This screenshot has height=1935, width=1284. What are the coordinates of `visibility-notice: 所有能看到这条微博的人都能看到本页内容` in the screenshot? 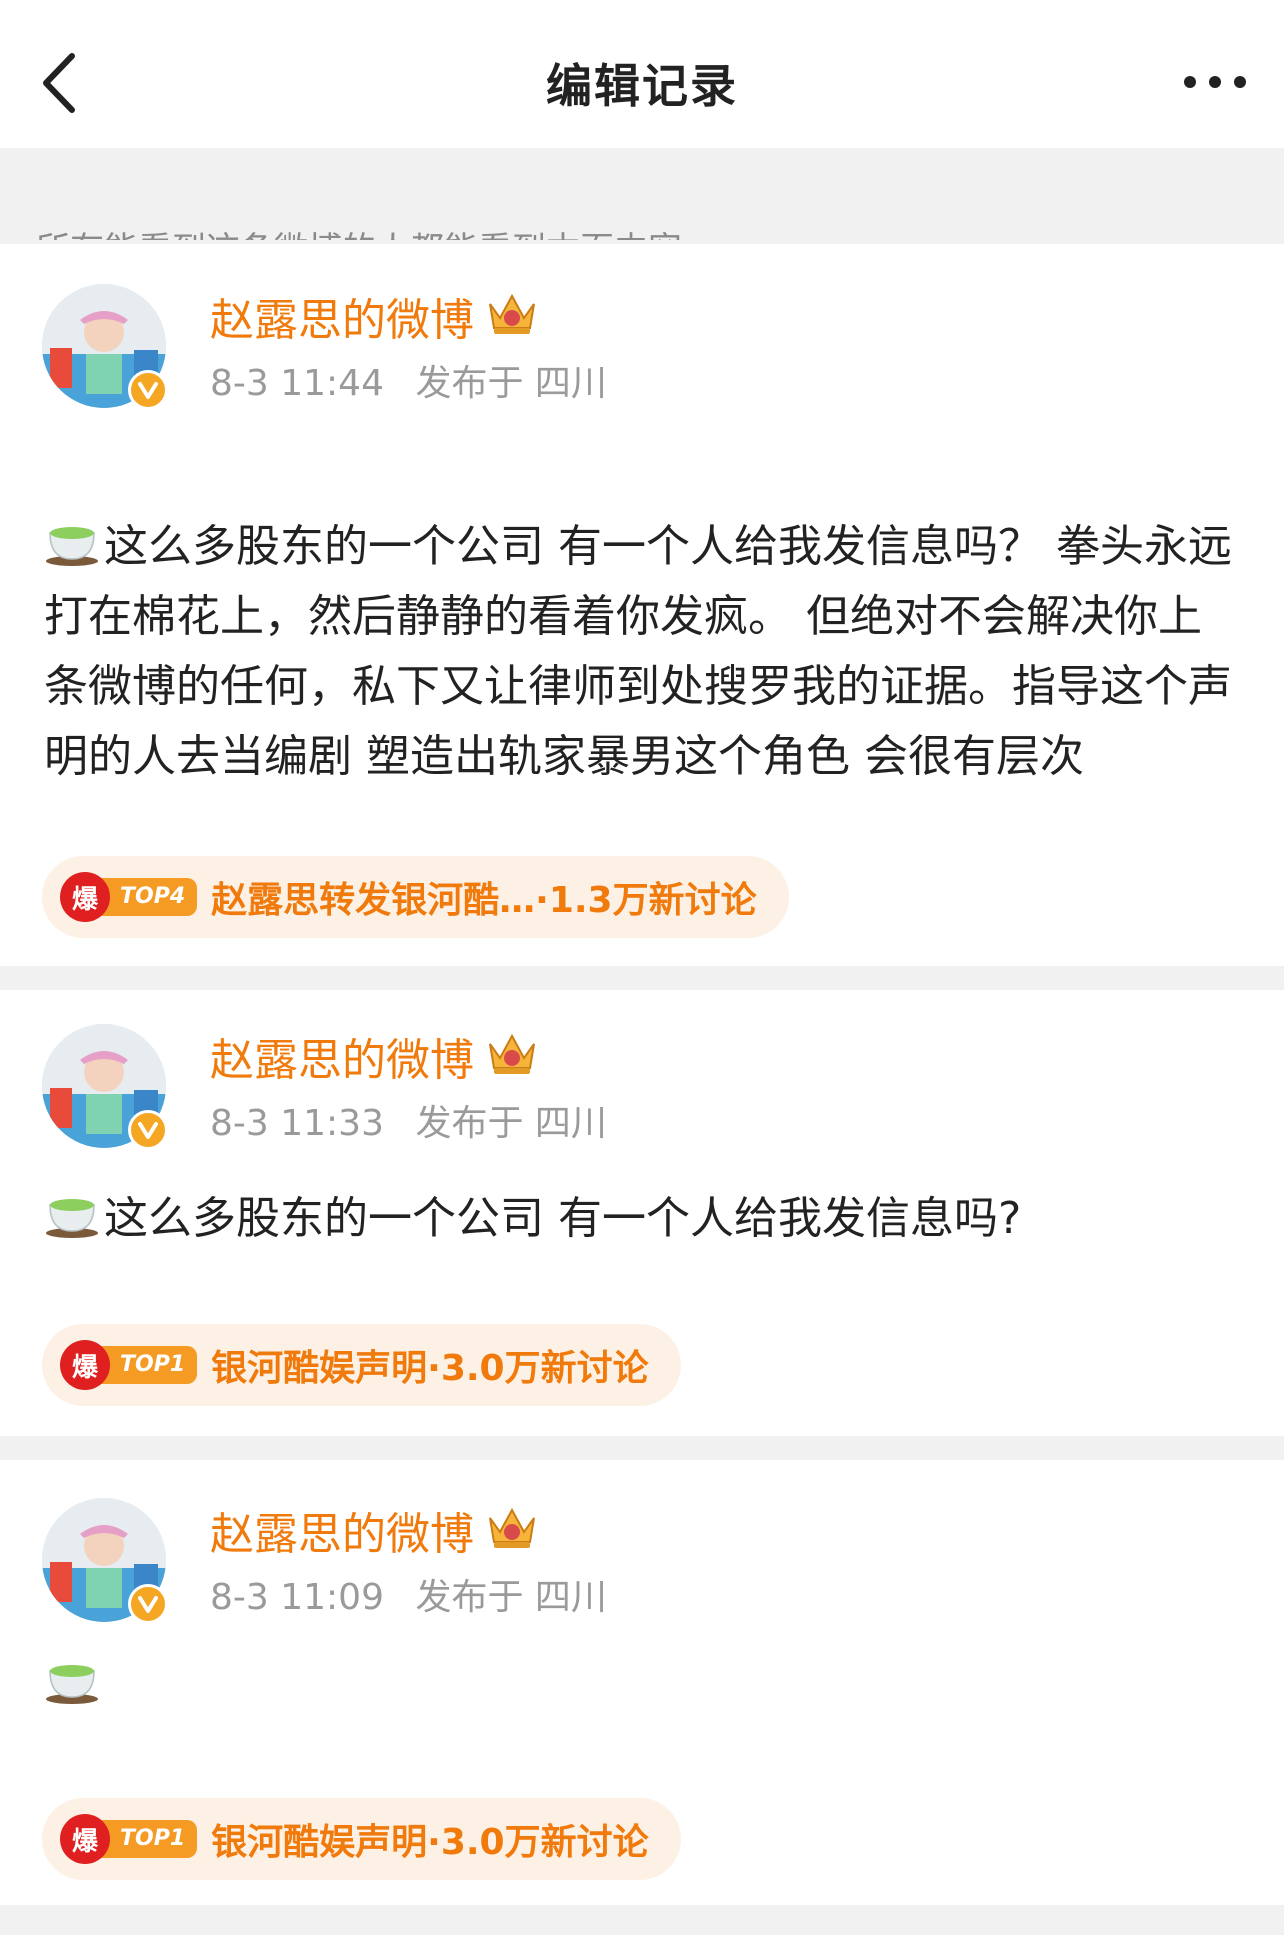 It's located at (642, 194).